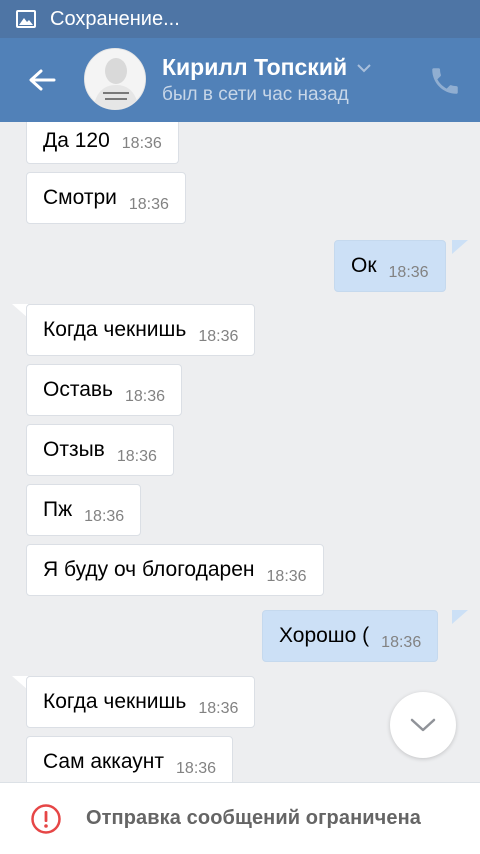 Image resolution: width=480 pixels, height=854 pixels. I want to click on back-button, so click(42, 80).